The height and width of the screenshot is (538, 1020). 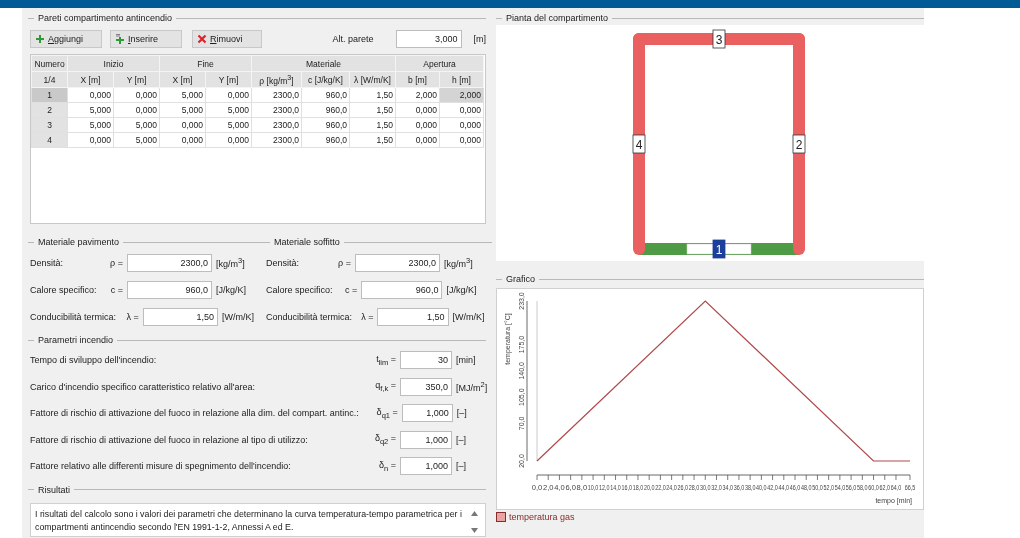 I want to click on insert-button: Inserire, so click(x=146, y=39).